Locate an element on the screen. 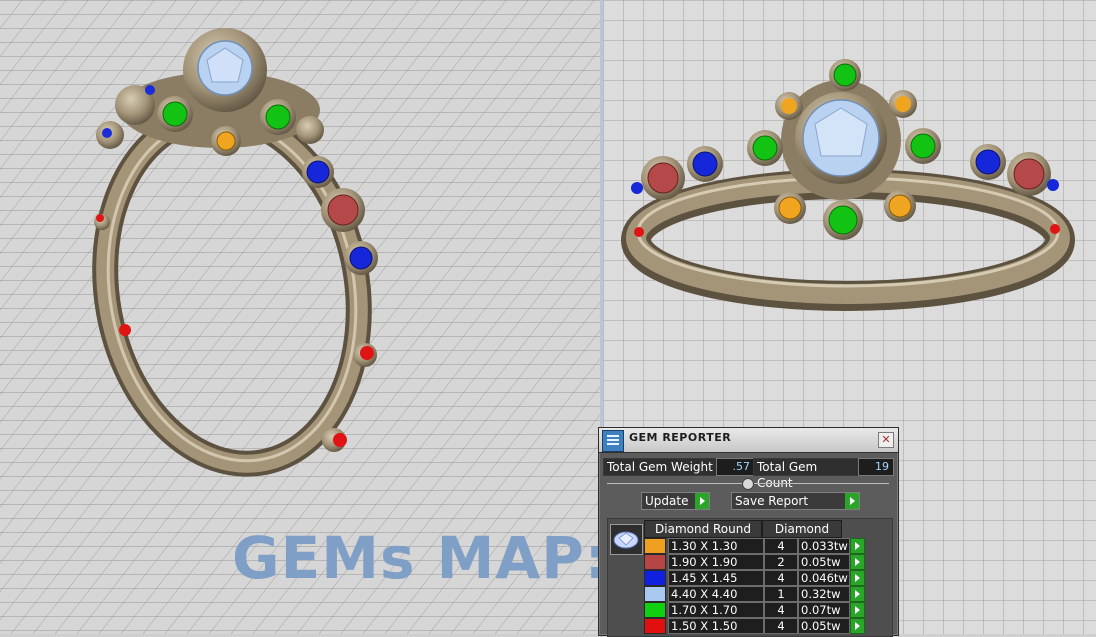  gem-row: 1.45 X 1.45 4 0.046tw is located at coordinates (762, 578).